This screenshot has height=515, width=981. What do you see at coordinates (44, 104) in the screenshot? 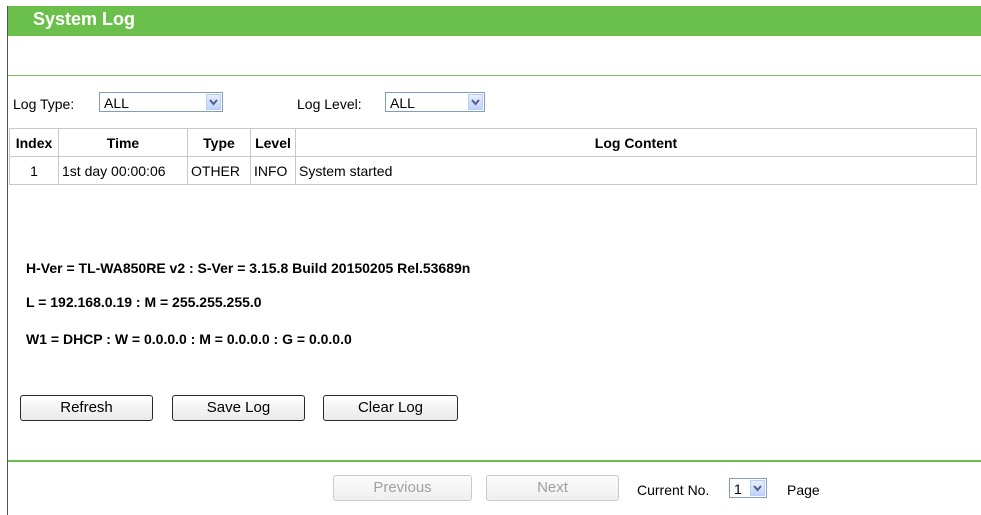
I see `log-type-label: Log Type:` at bounding box center [44, 104].